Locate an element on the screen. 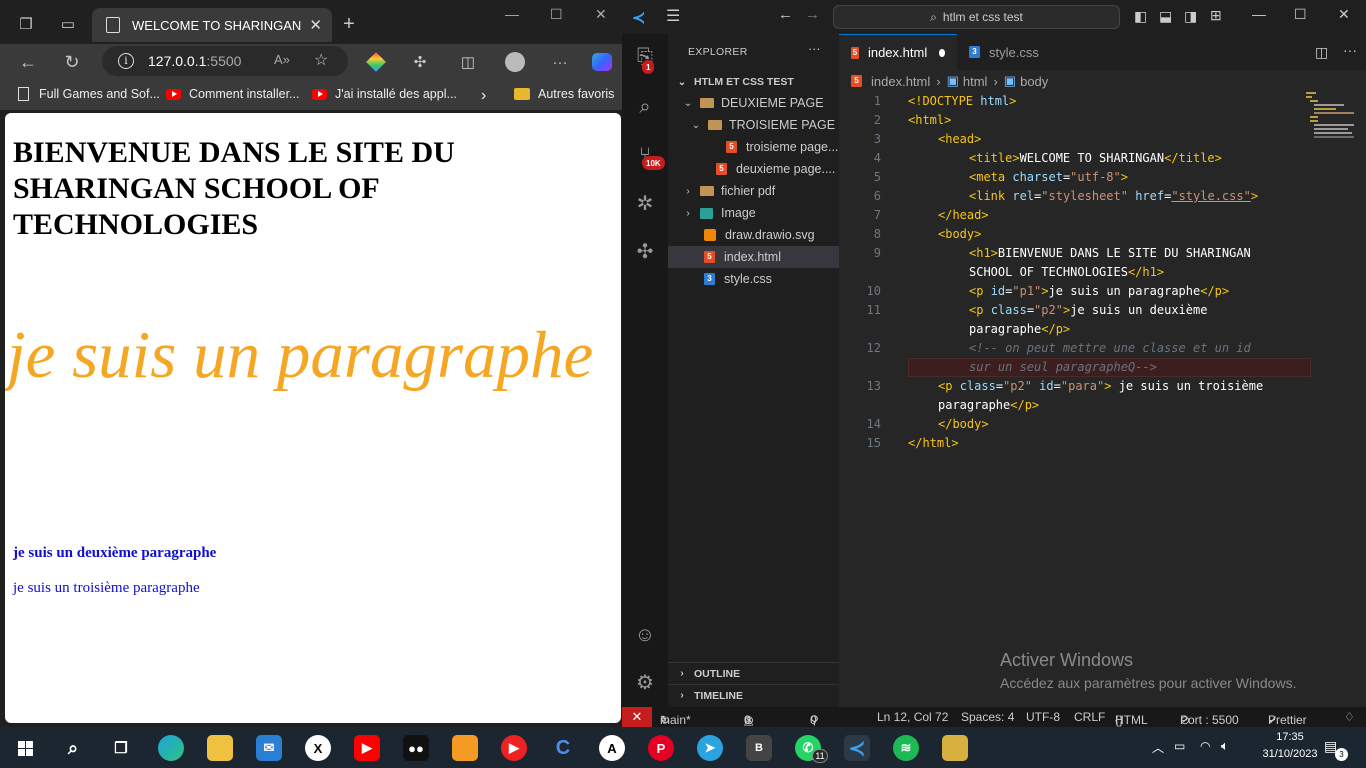 The width and height of the screenshot is (1366, 768). toggle-panel-icon: ⬓ is located at coordinates (1165, 16).